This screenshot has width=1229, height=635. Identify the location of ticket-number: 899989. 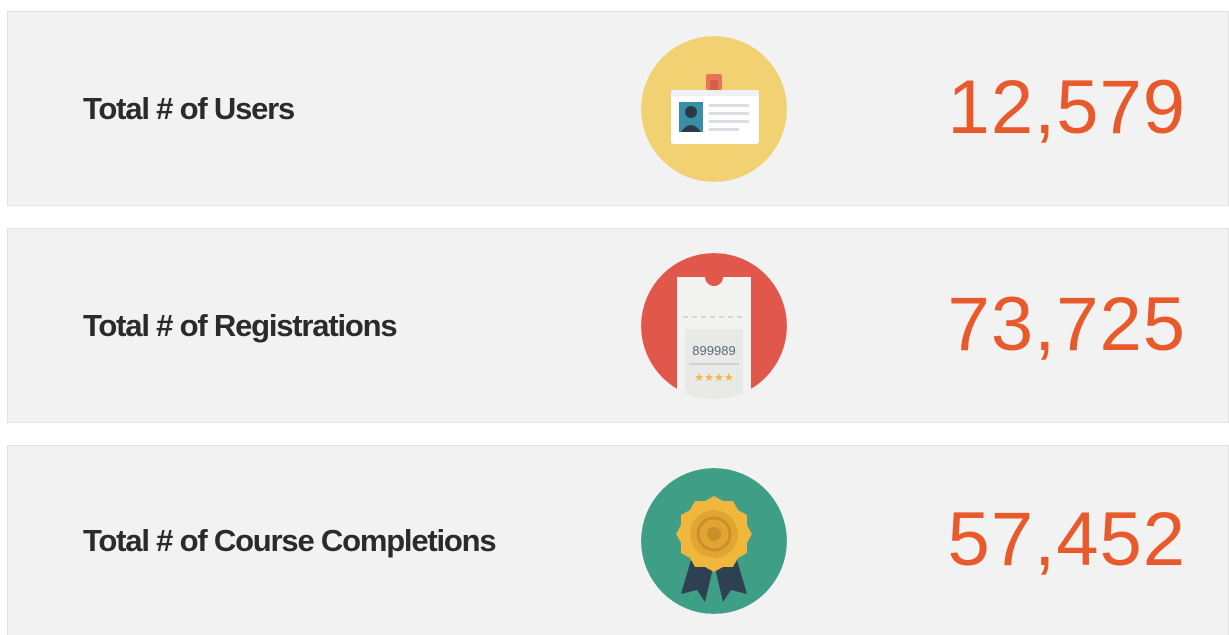
(713, 350).